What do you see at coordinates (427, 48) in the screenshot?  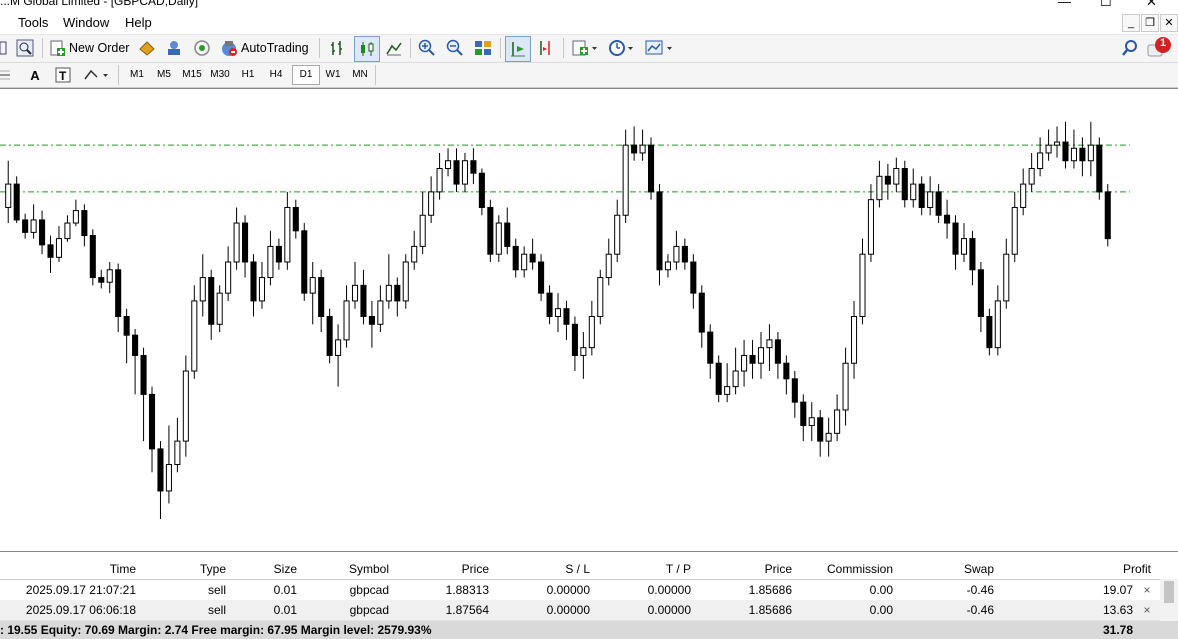 I see `zoom-in-icon` at bounding box center [427, 48].